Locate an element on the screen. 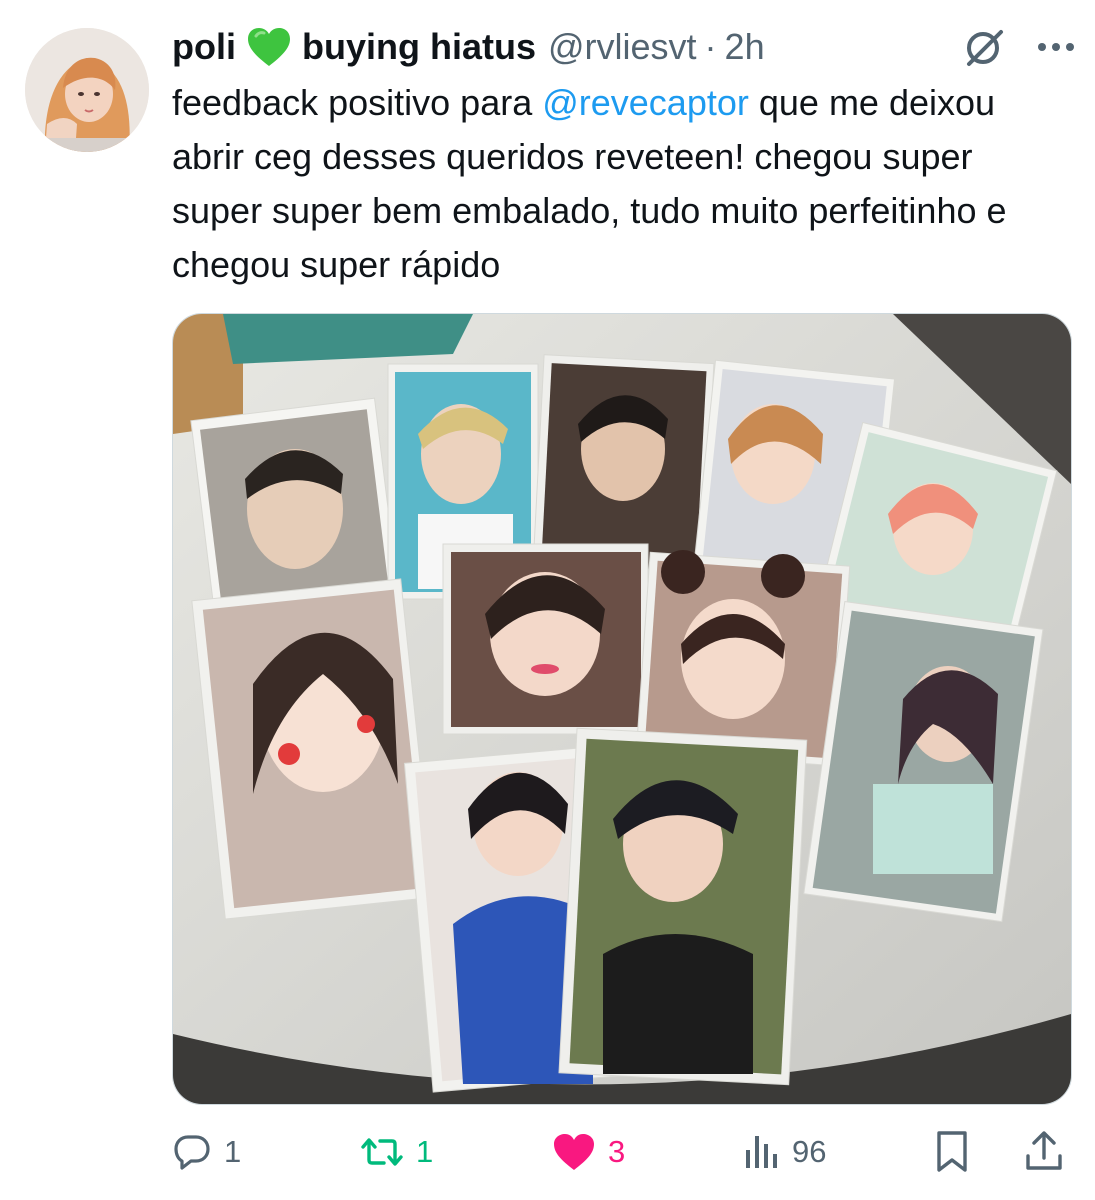 The width and height of the screenshot is (1095, 1200). bookmark-icon is located at coordinates (952, 1151).